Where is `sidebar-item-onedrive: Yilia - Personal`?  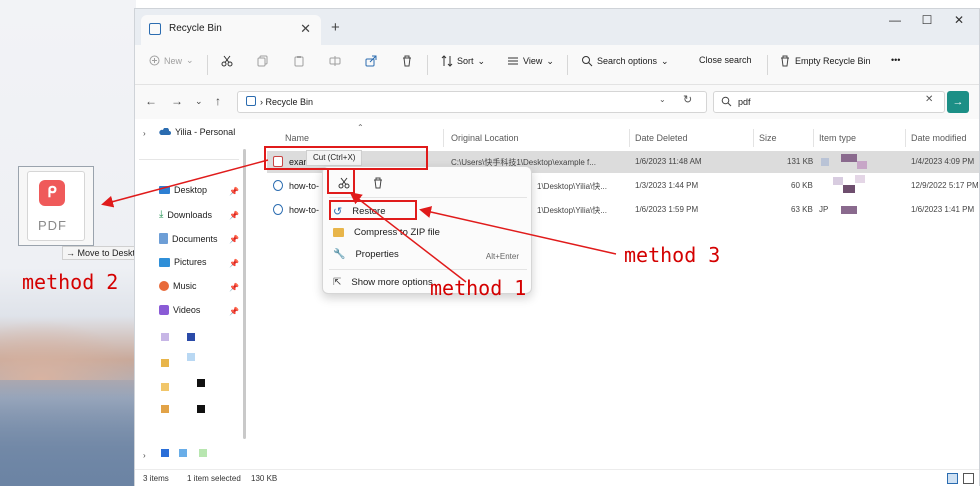 sidebar-item-onedrive: Yilia - Personal is located at coordinates (197, 132).